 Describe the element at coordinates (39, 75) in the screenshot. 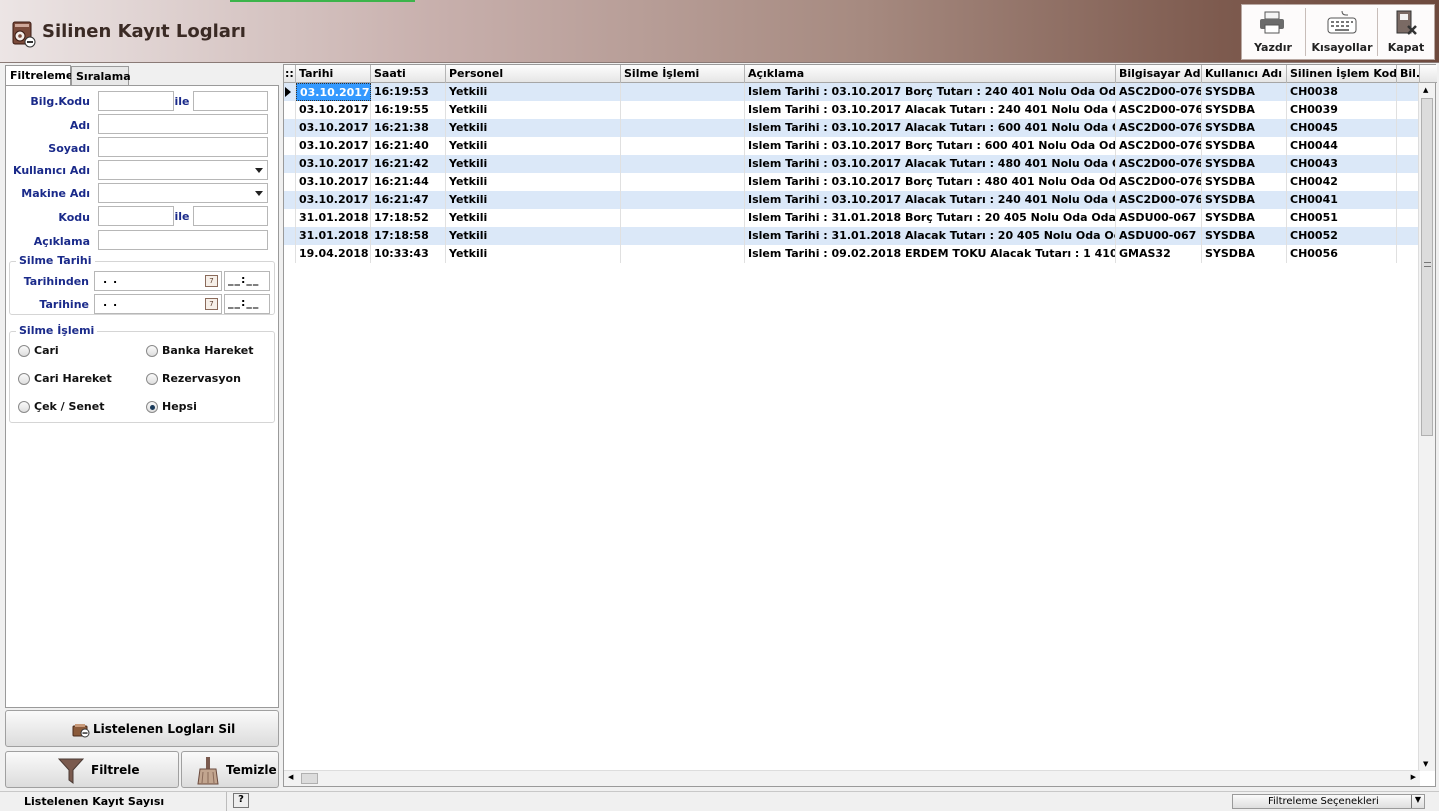

I see `tab-filtreleme: Filtreleme` at that location.